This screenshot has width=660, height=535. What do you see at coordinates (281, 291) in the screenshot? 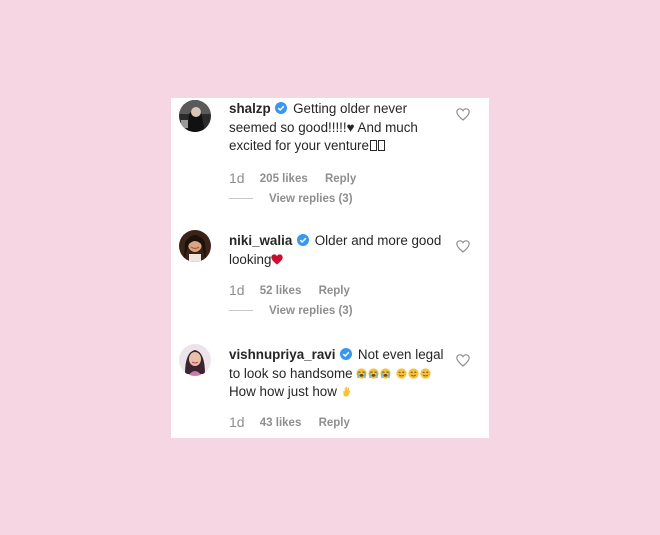
I see `likes-count: 52 likes` at bounding box center [281, 291].